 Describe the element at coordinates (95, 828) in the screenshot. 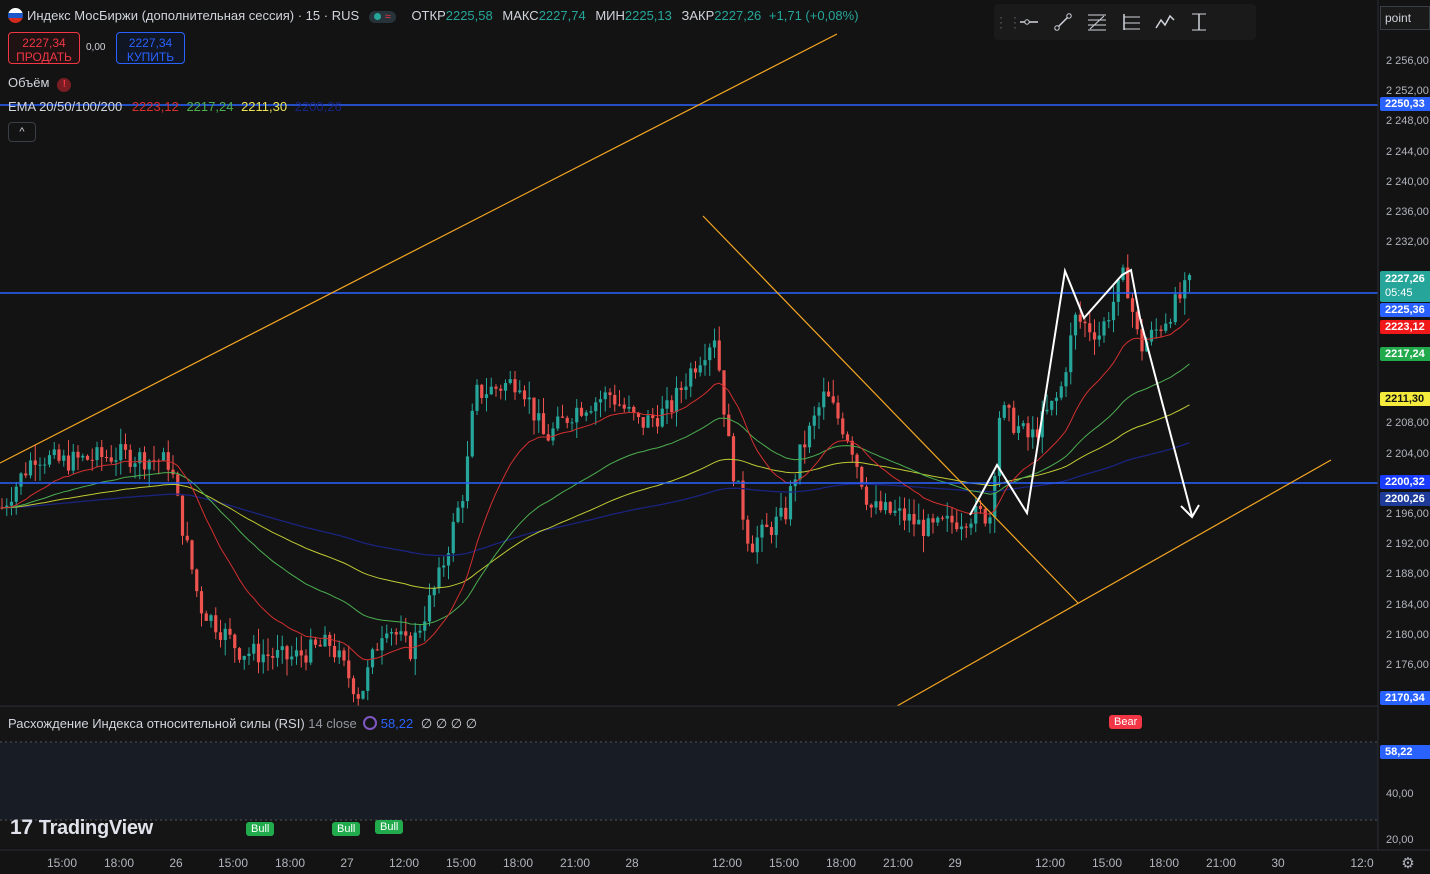

I see `logo-text: TradingView` at that location.